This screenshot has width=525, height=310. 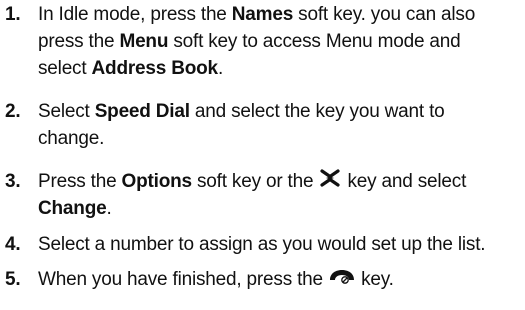 What do you see at coordinates (142, 111) in the screenshot?
I see `menu-item-name: Speed Dial` at bounding box center [142, 111].